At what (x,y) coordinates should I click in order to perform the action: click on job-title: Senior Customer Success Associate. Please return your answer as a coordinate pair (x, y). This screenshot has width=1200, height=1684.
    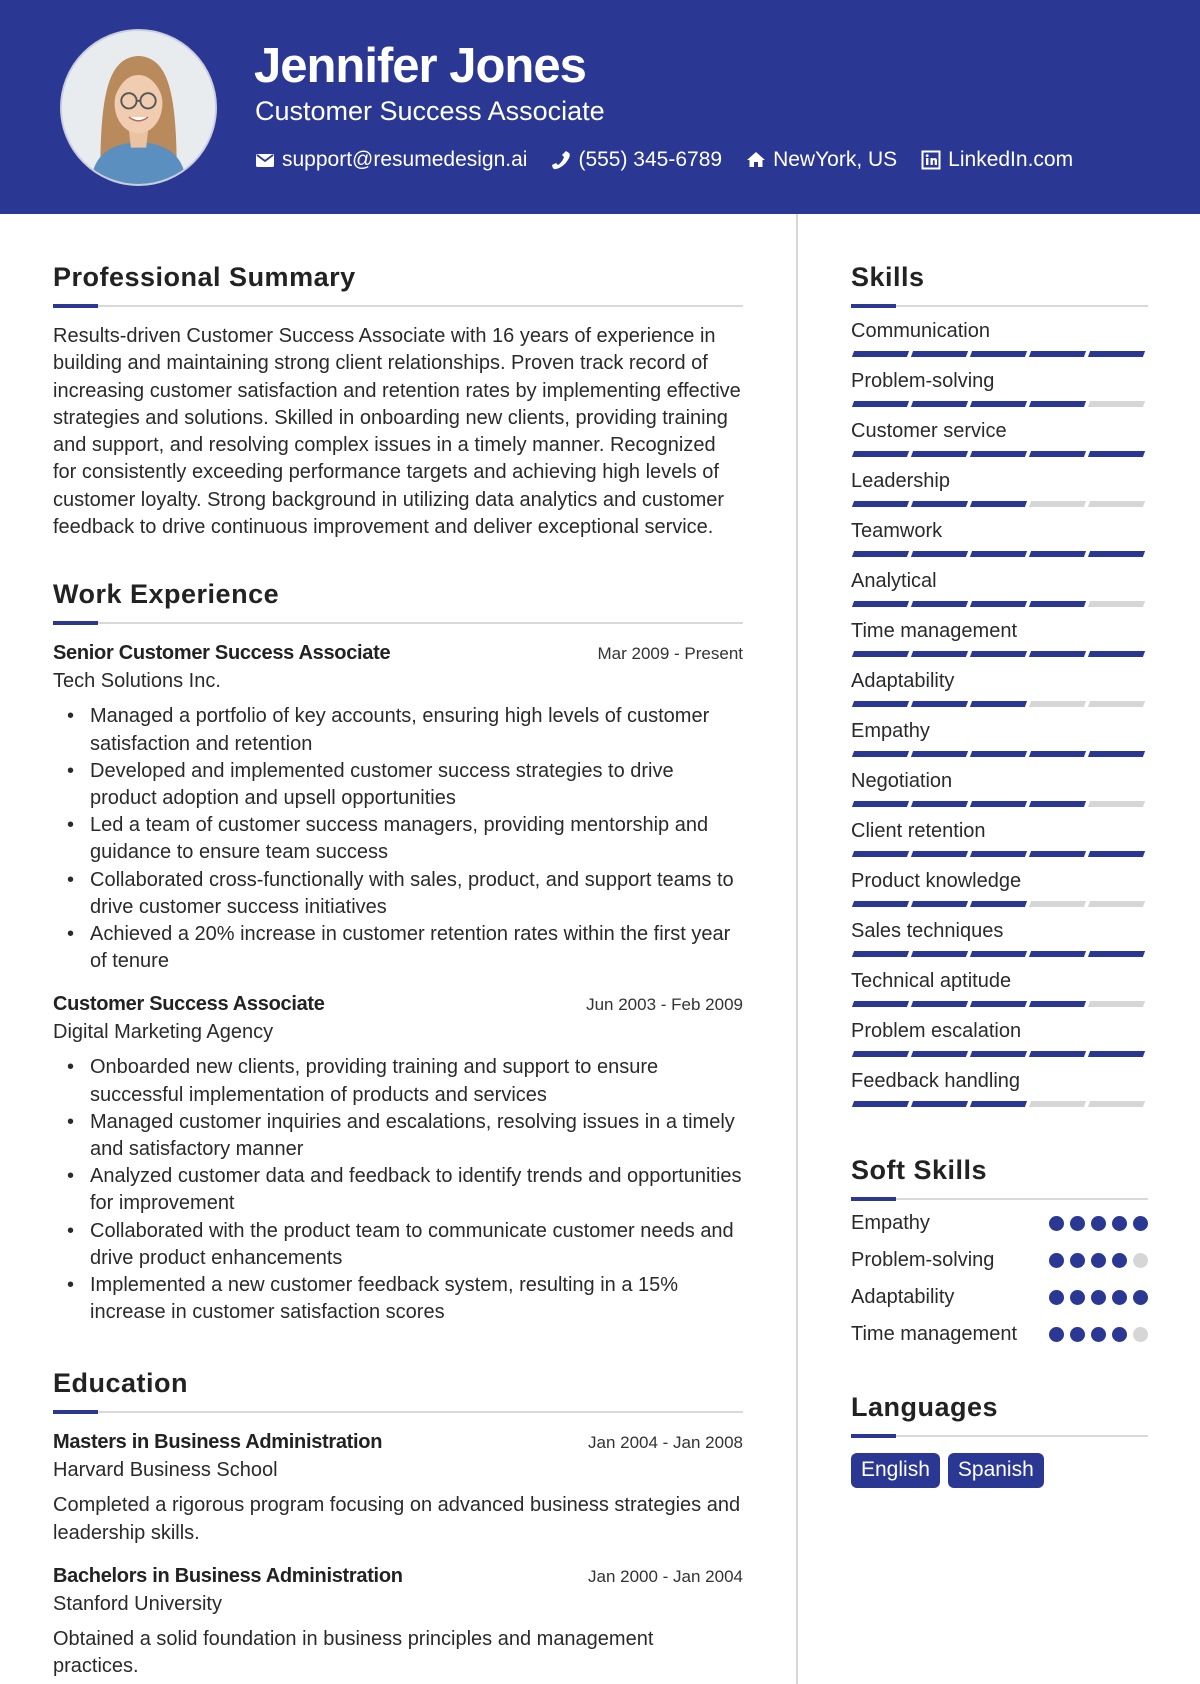
    Looking at the image, I should click on (222, 653).